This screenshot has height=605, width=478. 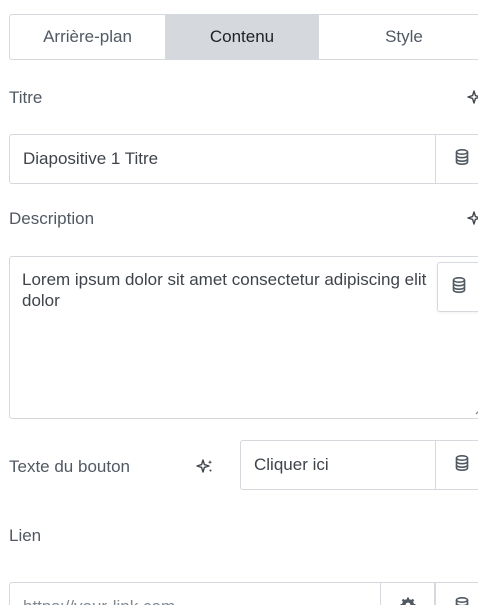 What do you see at coordinates (291, 464) in the screenshot?
I see `button-text-value: Cliquer ici` at bounding box center [291, 464].